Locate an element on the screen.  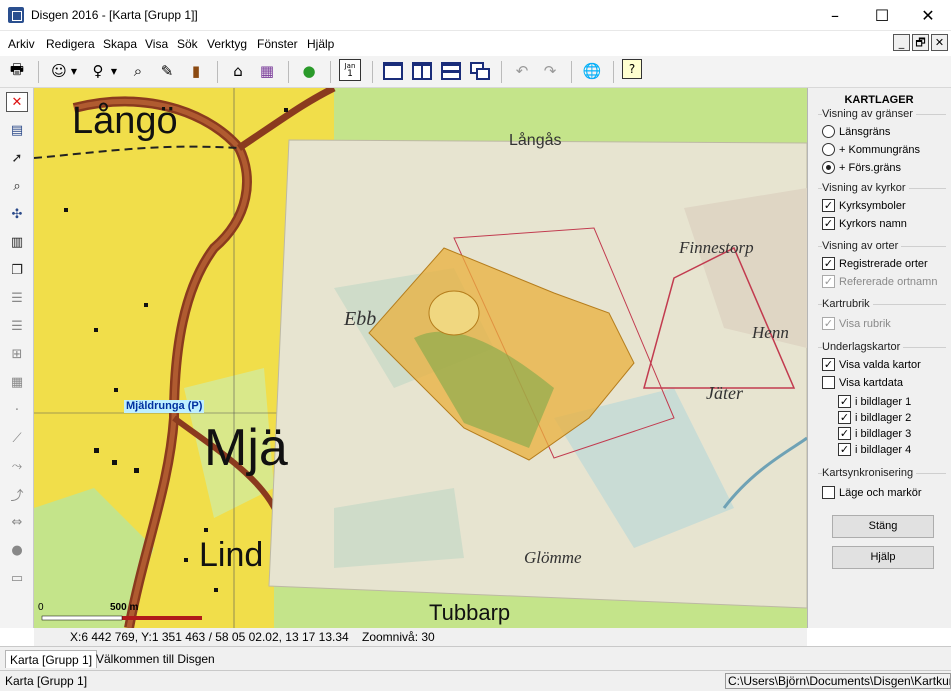
menu-fonster: Fönster is located at coordinates (277, 44).